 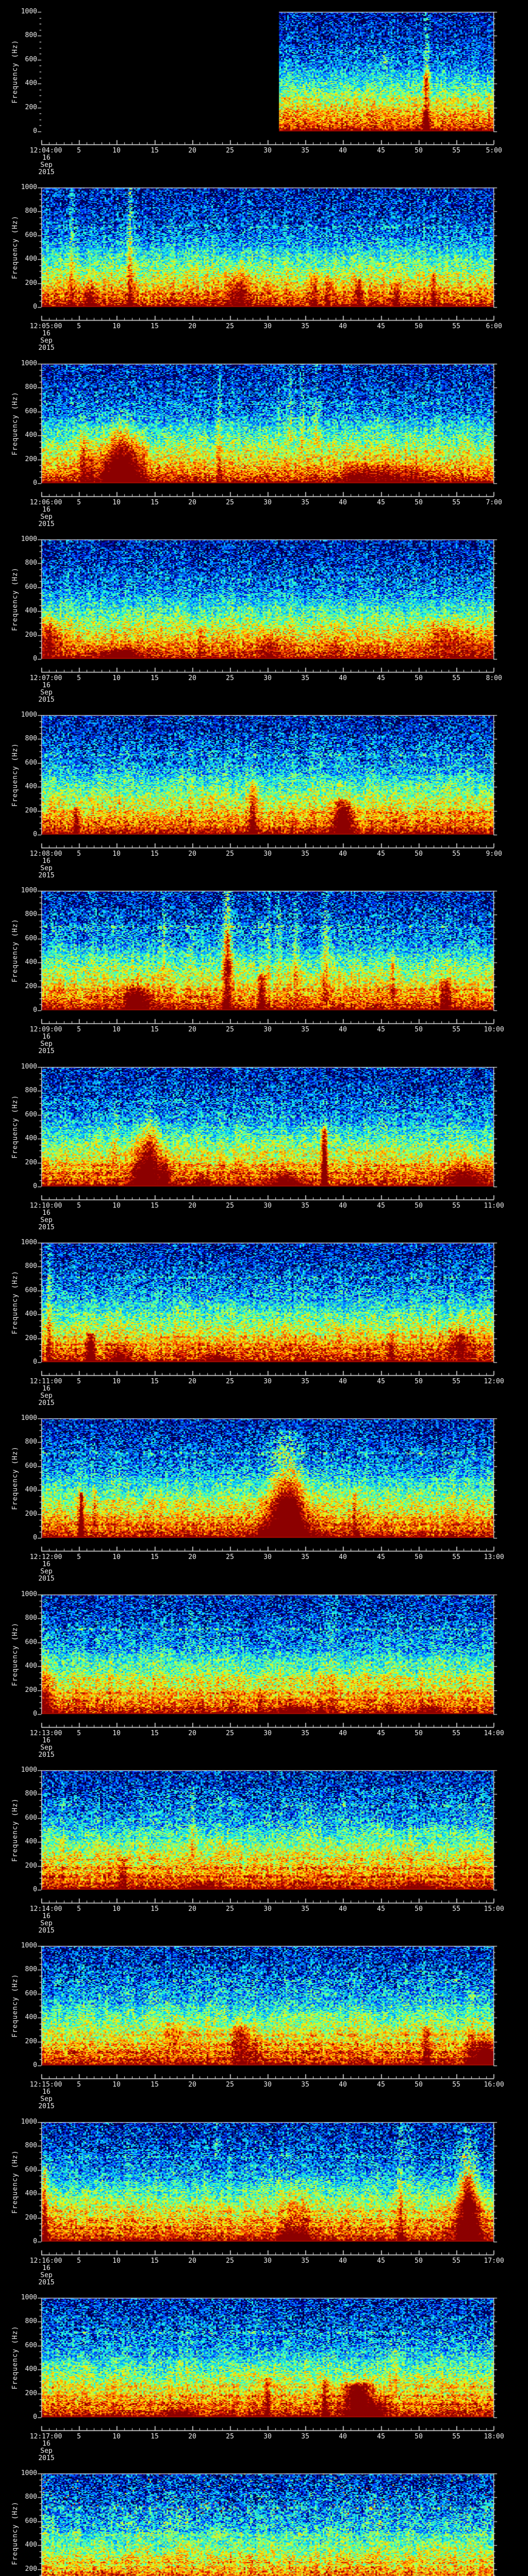 What do you see at coordinates (494, 151) in the screenshot?
I see `x-end-label: 5:00` at bounding box center [494, 151].